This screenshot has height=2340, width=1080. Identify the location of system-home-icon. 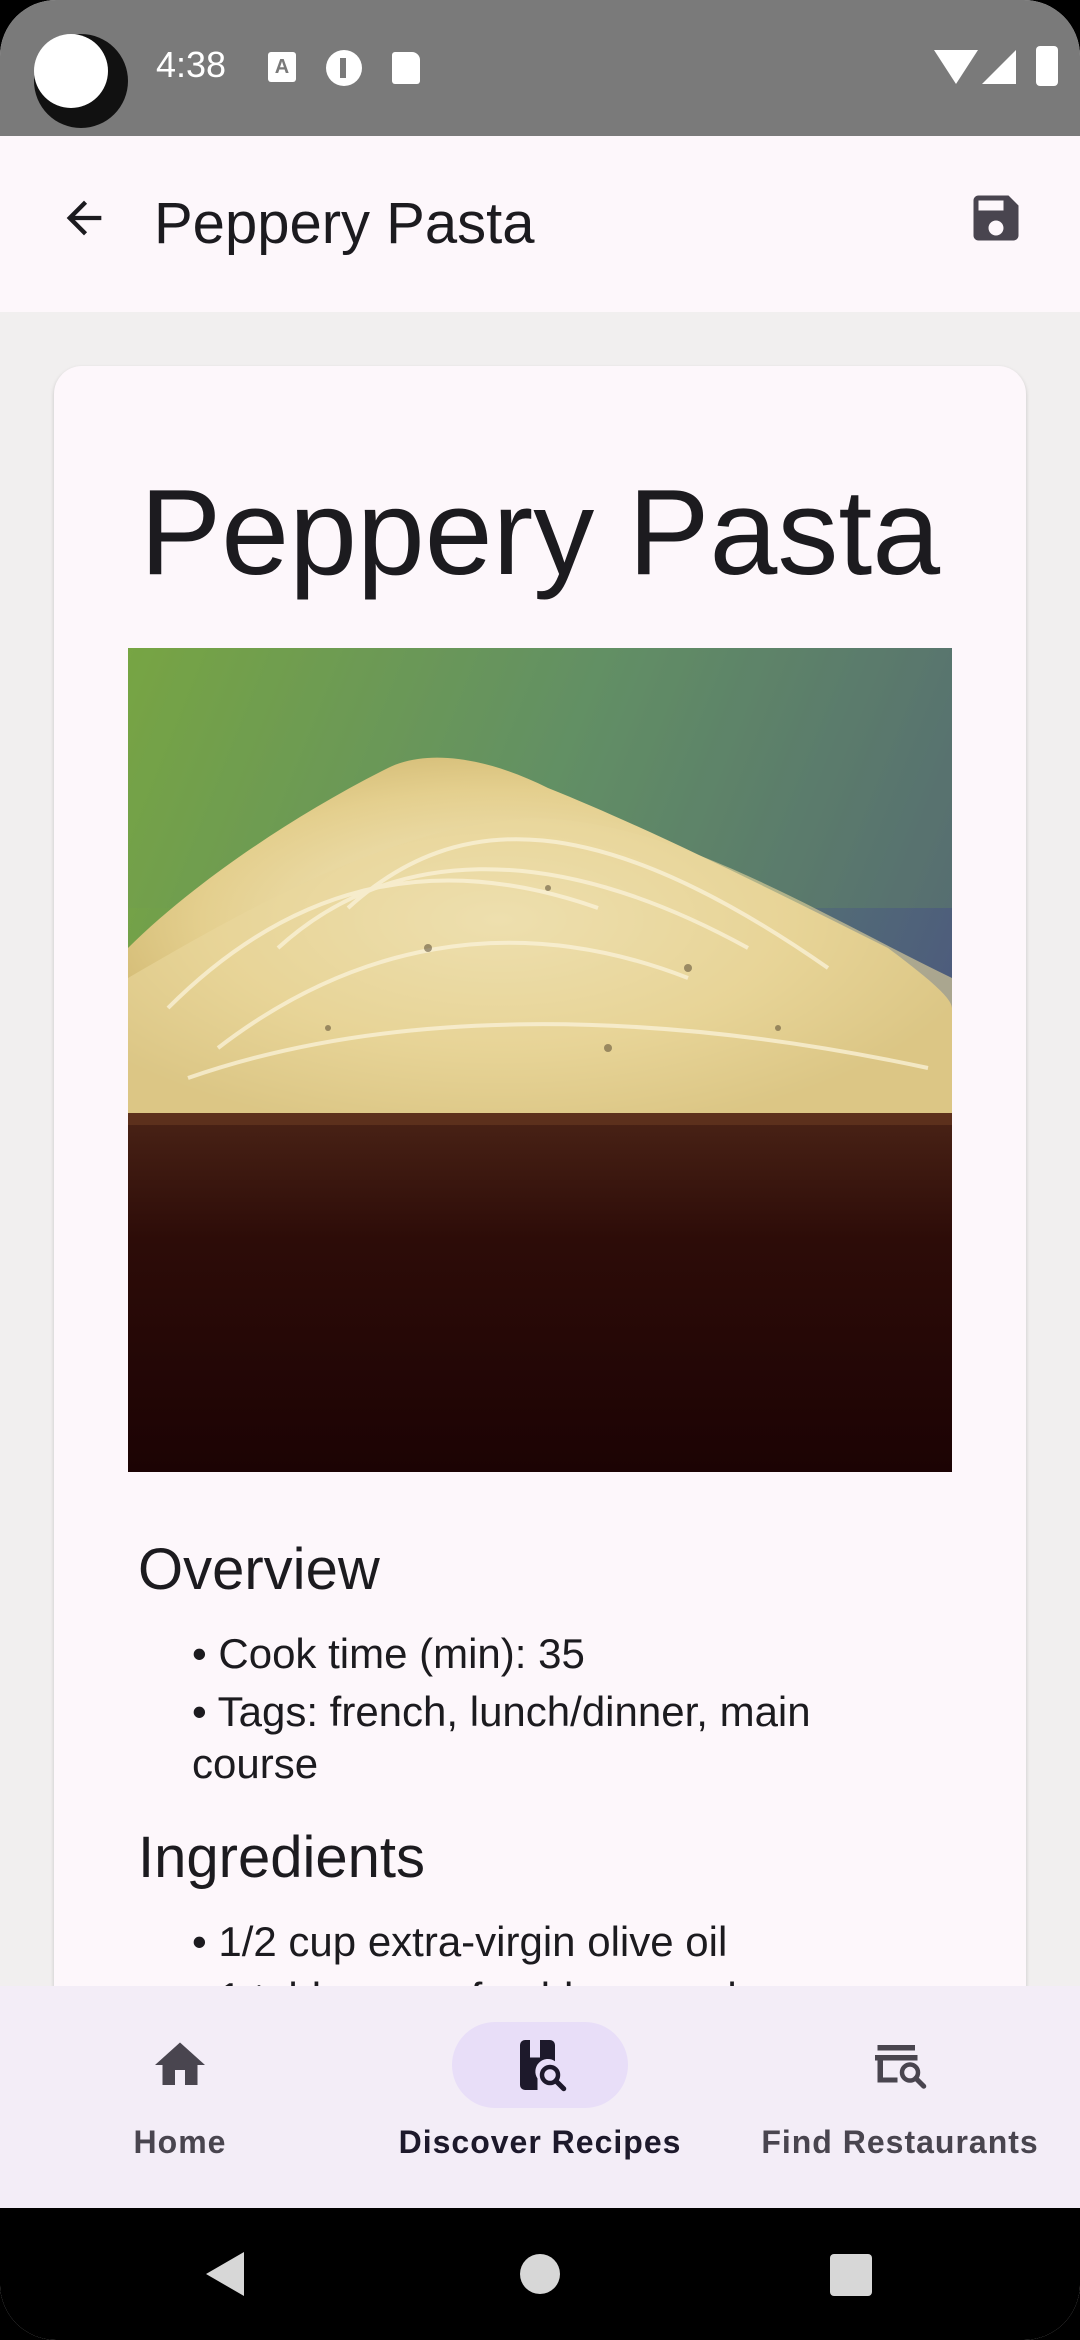
(540, 2274).